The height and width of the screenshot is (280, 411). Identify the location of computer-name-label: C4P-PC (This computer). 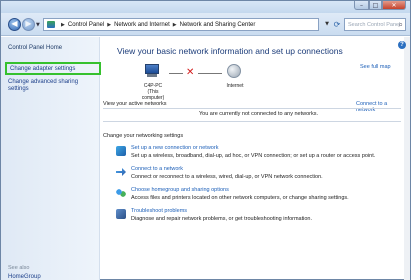
(153, 92).